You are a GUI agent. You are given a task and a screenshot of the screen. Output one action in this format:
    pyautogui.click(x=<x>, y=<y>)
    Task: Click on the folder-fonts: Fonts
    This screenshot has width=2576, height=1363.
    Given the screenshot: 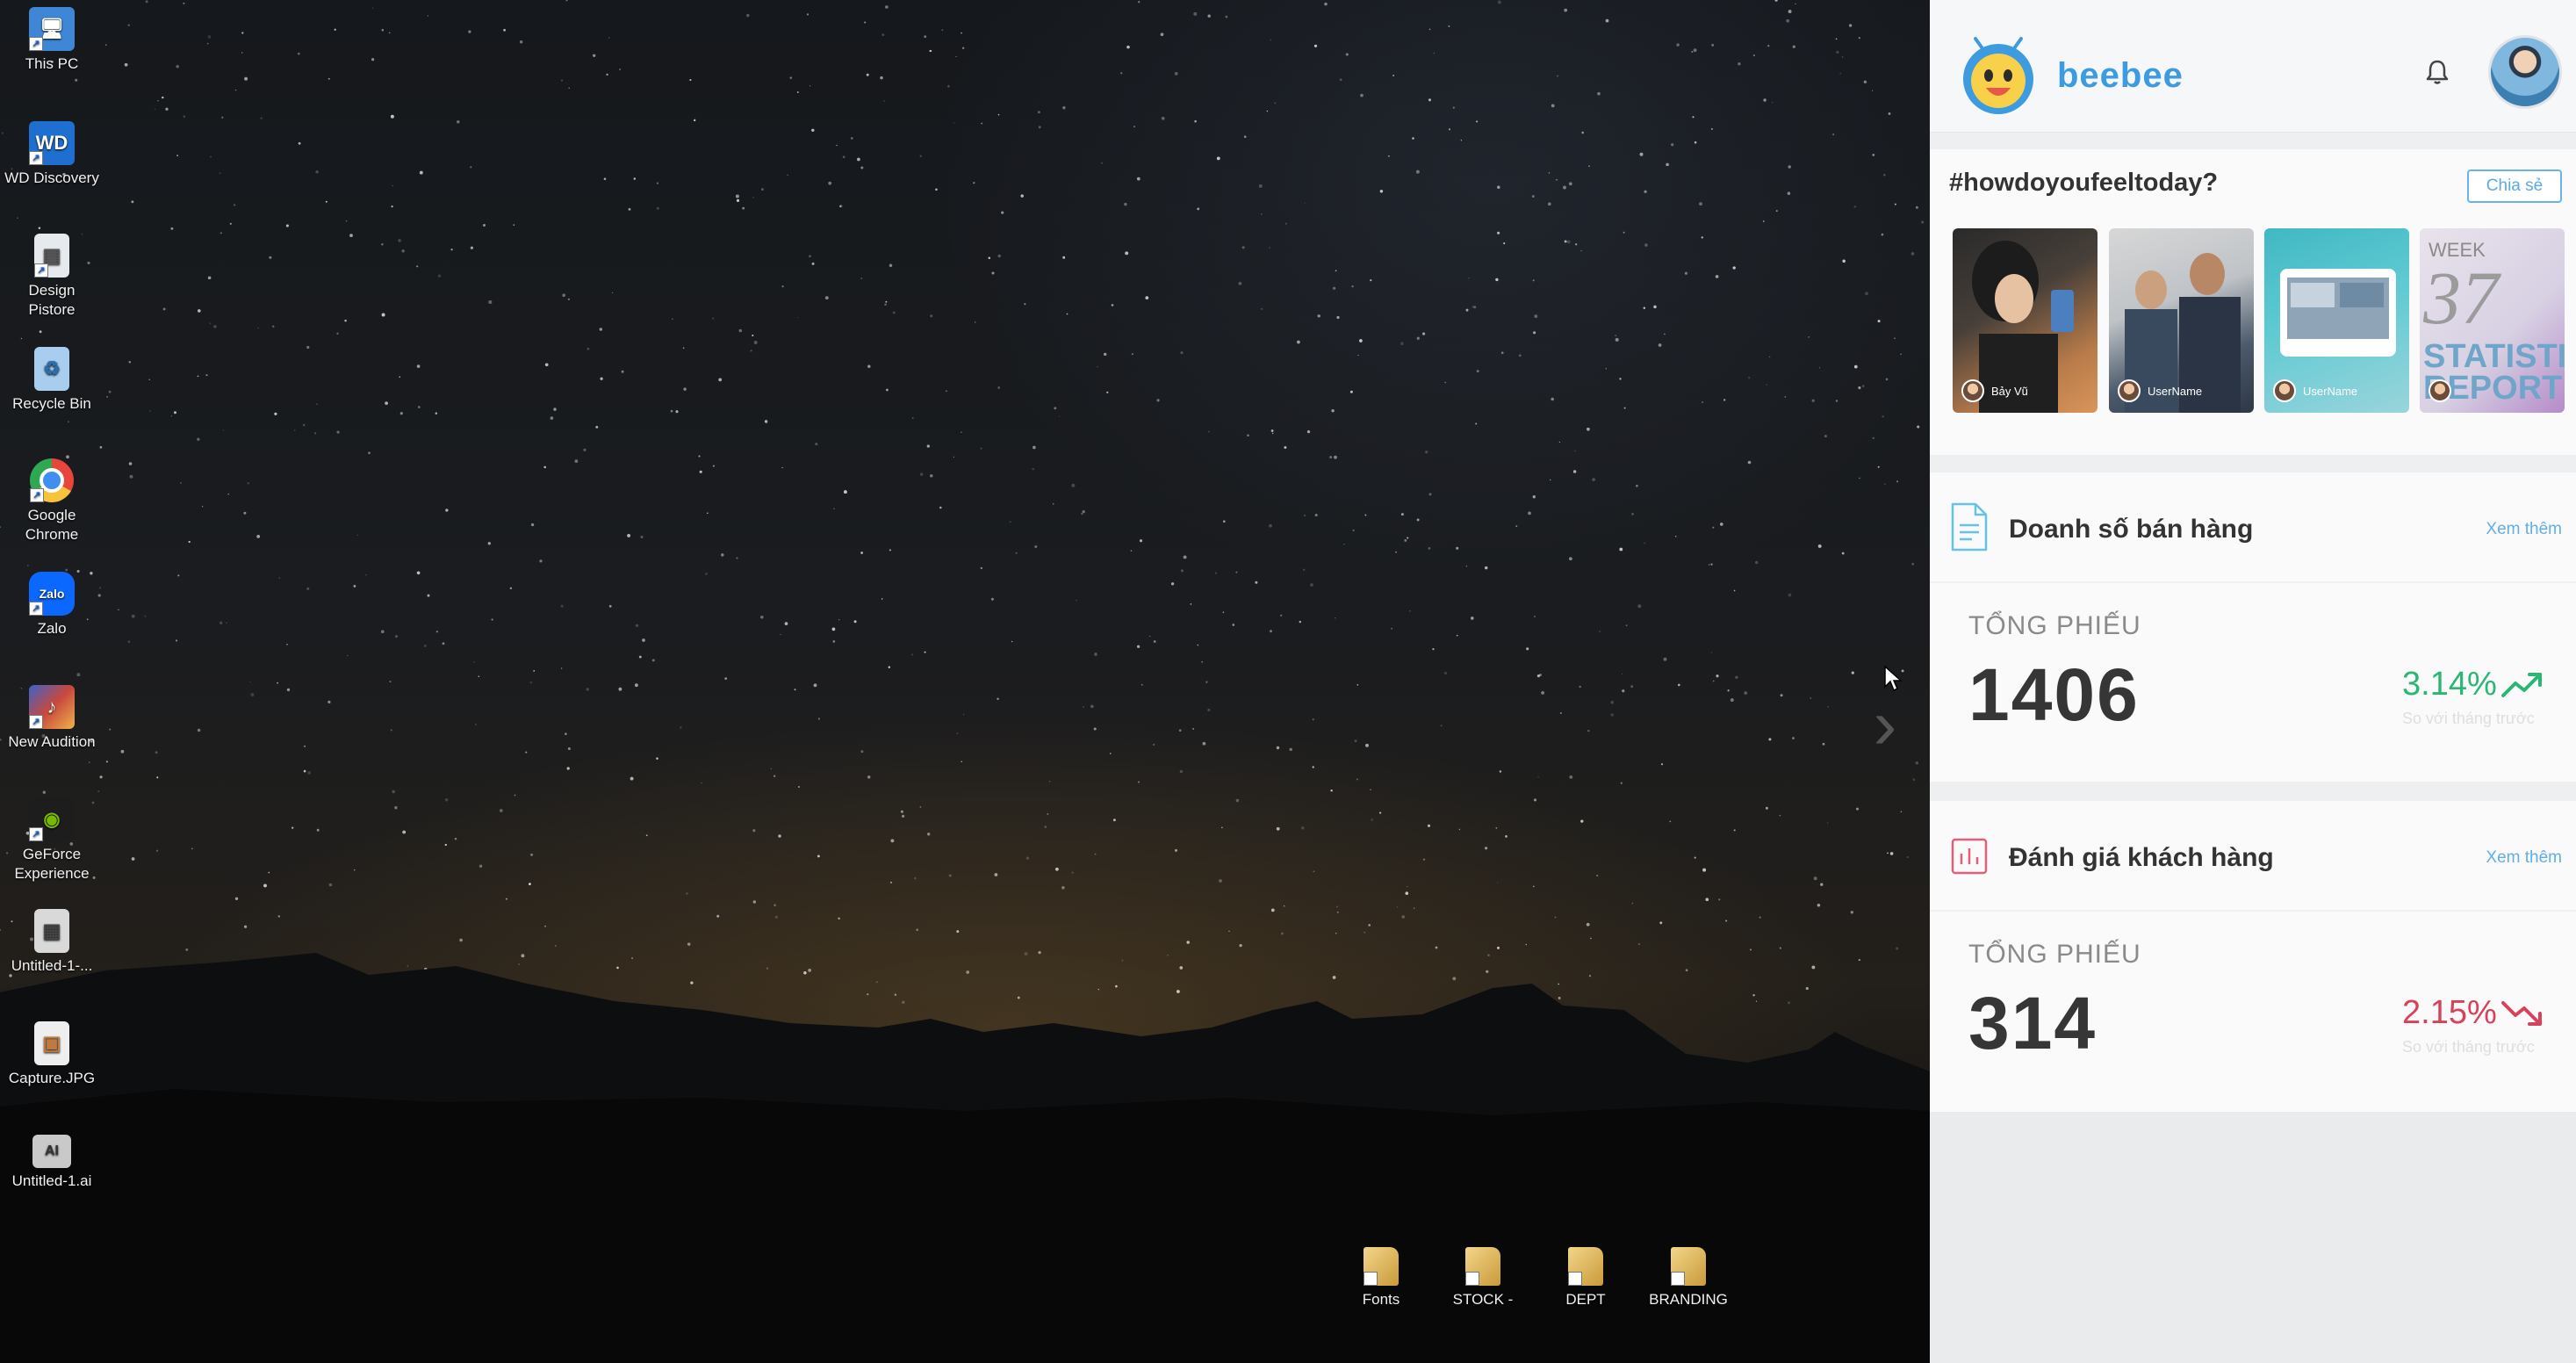 What is the action you would take?
    pyautogui.click(x=1381, y=1278)
    